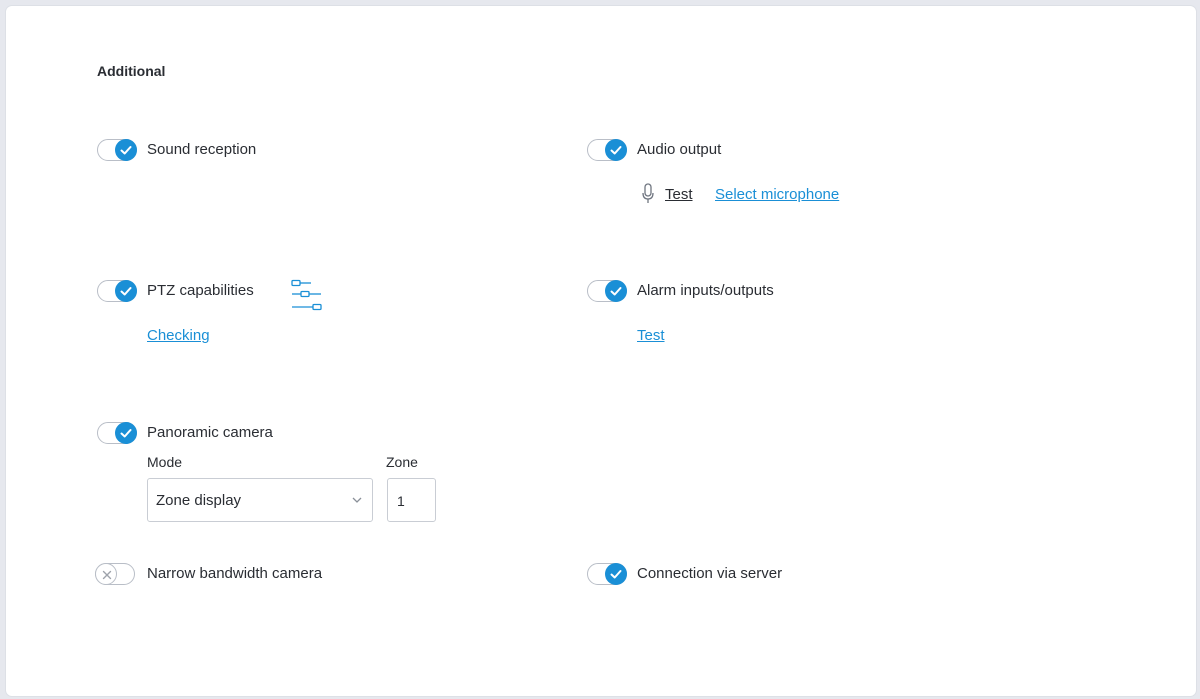 Image resolution: width=1200 pixels, height=699 pixels. What do you see at coordinates (199, 500) in the screenshot?
I see `mode-select-value: Zone display` at bounding box center [199, 500].